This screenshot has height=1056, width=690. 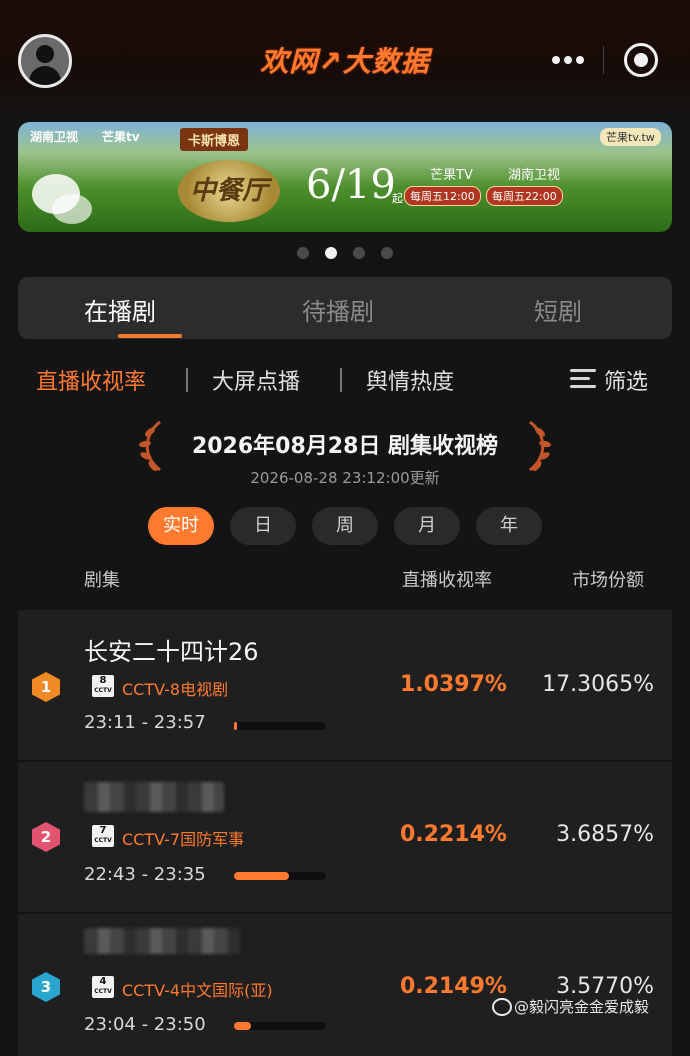 I want to click on banner-ribbon: 卡斯博恩, so click(x=214, y=139).